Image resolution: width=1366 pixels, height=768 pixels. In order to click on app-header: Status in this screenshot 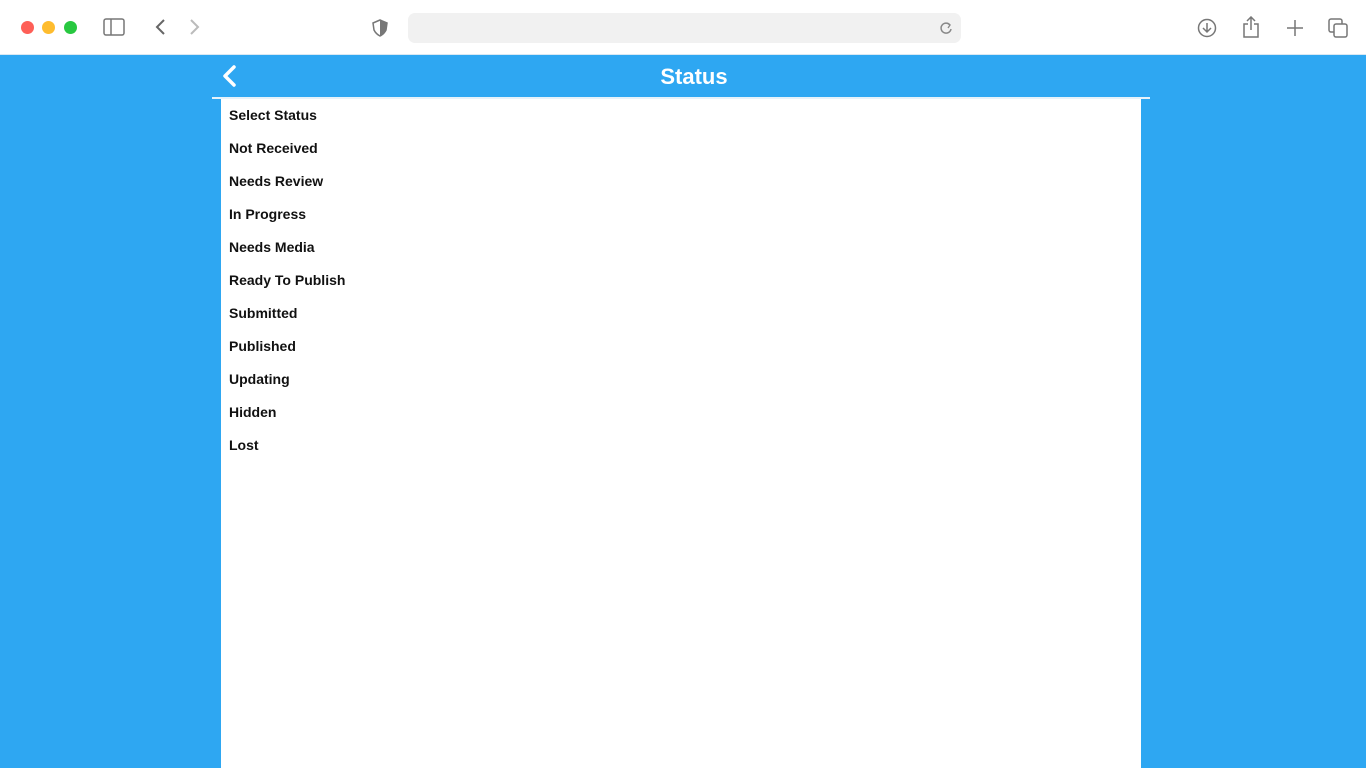, I will do `click(683, 77)`.